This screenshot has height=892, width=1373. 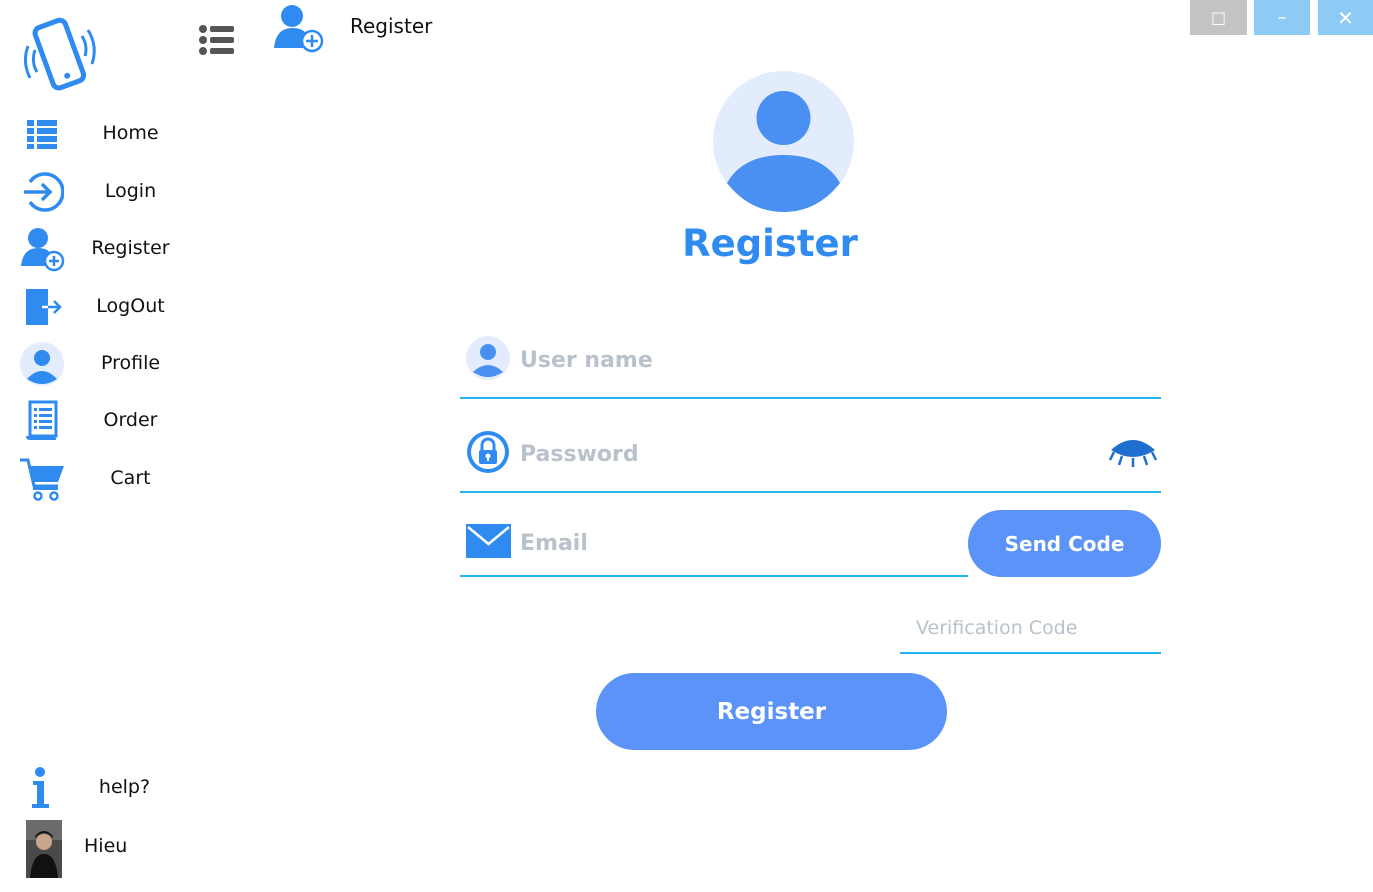 I want to click on email-icon, so click(x=488, y=541).